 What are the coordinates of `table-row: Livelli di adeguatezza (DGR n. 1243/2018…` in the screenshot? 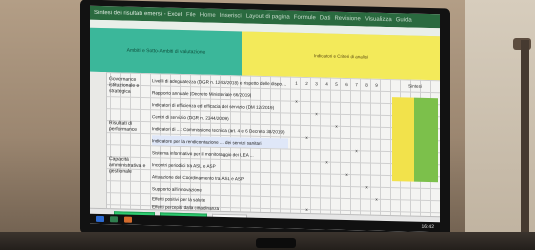 It's located at (220, 81).